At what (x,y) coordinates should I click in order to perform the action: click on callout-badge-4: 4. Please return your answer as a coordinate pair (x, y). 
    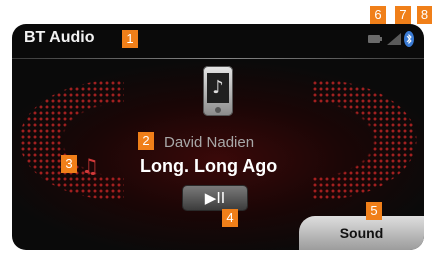
    Looking at the image, I should click on (230, 218).